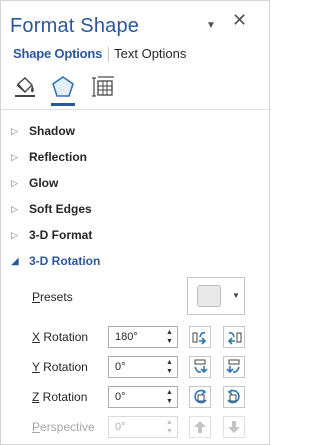 This screenshot has width=320, height=445. Describe the element at coordinates (25, 87) in the screenshot. I see `fill-line-icon` at that location.